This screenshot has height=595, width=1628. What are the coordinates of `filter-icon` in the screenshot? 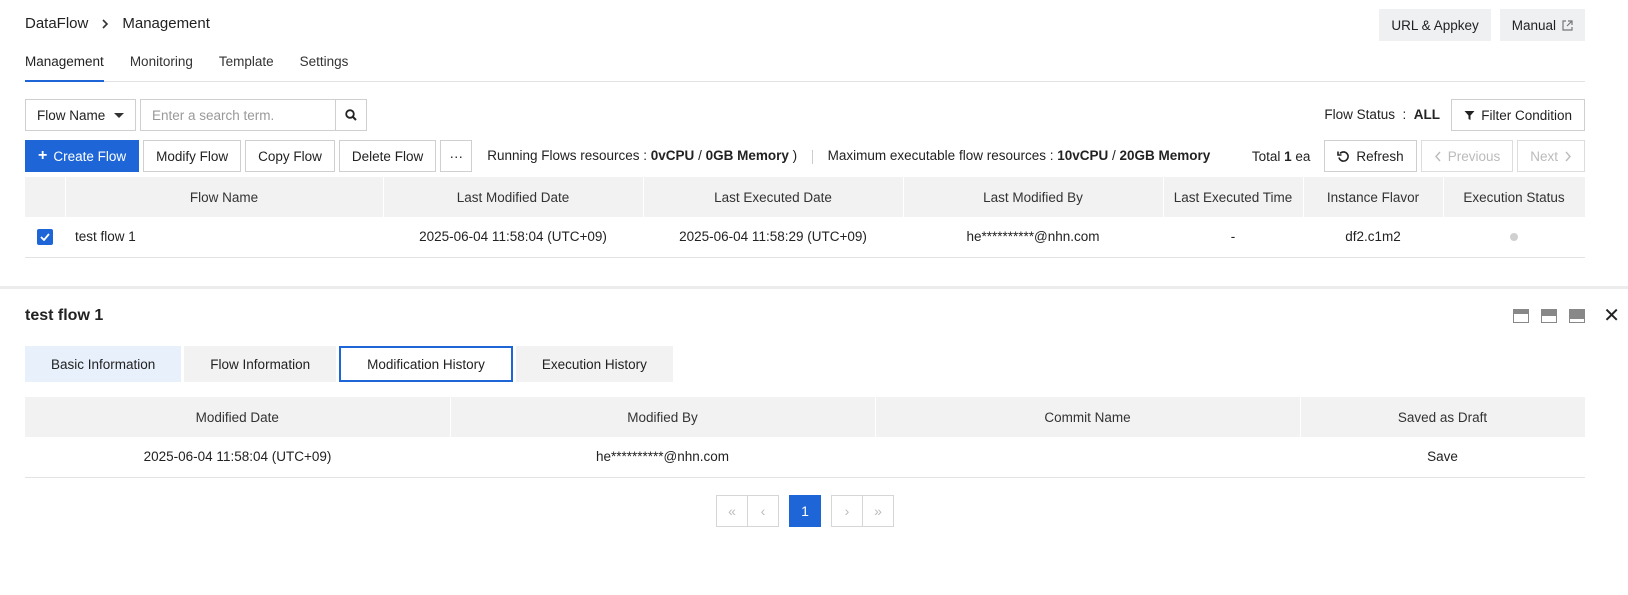 It's located at (1469, 115).